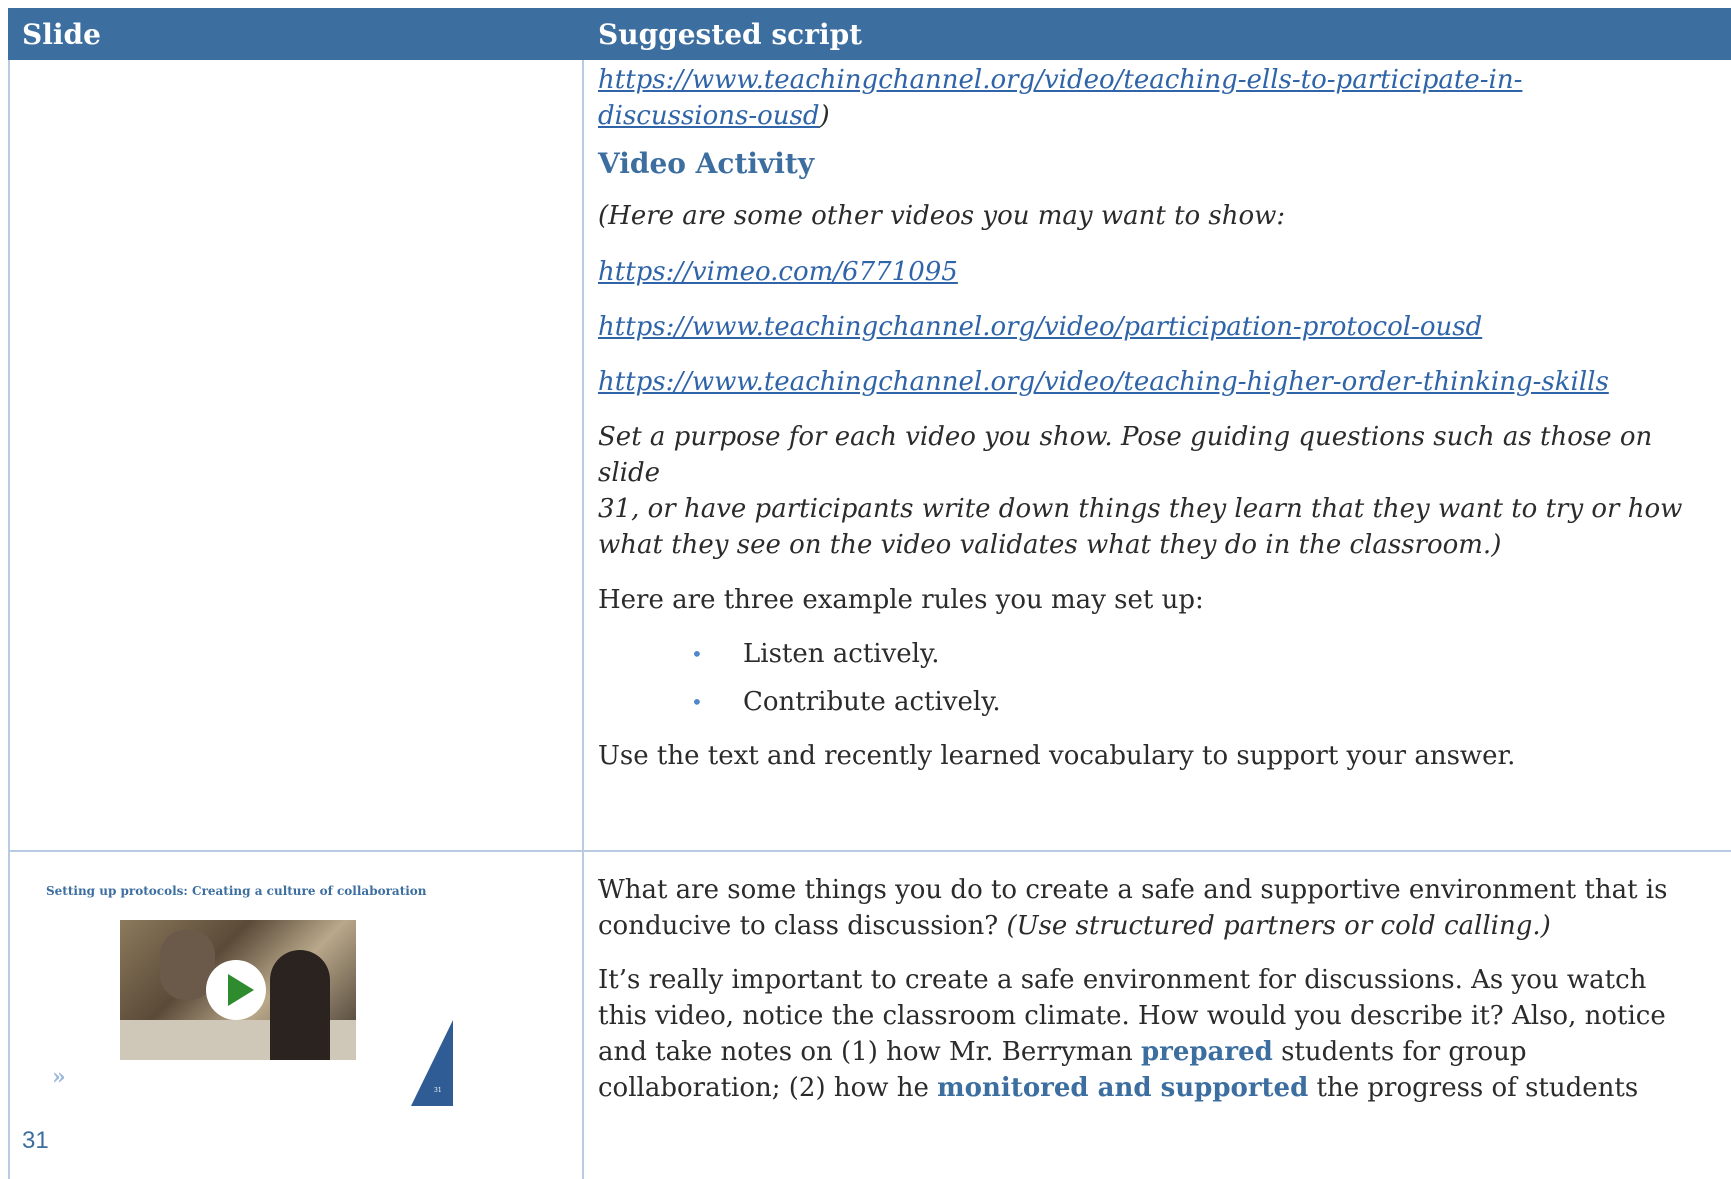 This screenshot has height=1179, width=1731. I want to click on emphasis-monitored-supported: monitored and supported, so click(1123, 1088).